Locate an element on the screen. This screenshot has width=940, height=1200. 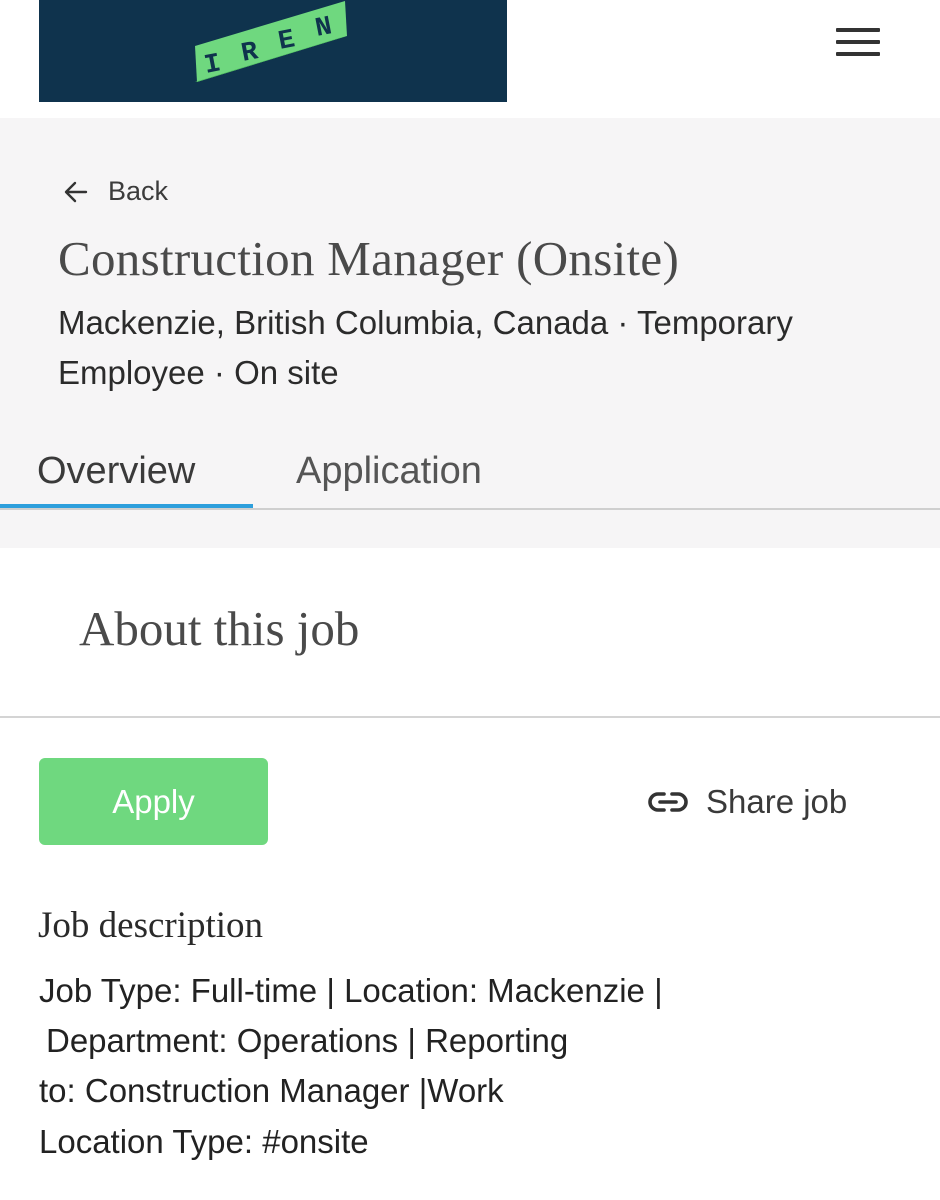
description-line: Location Type: #onsite is located at coordinates (204, 1141).